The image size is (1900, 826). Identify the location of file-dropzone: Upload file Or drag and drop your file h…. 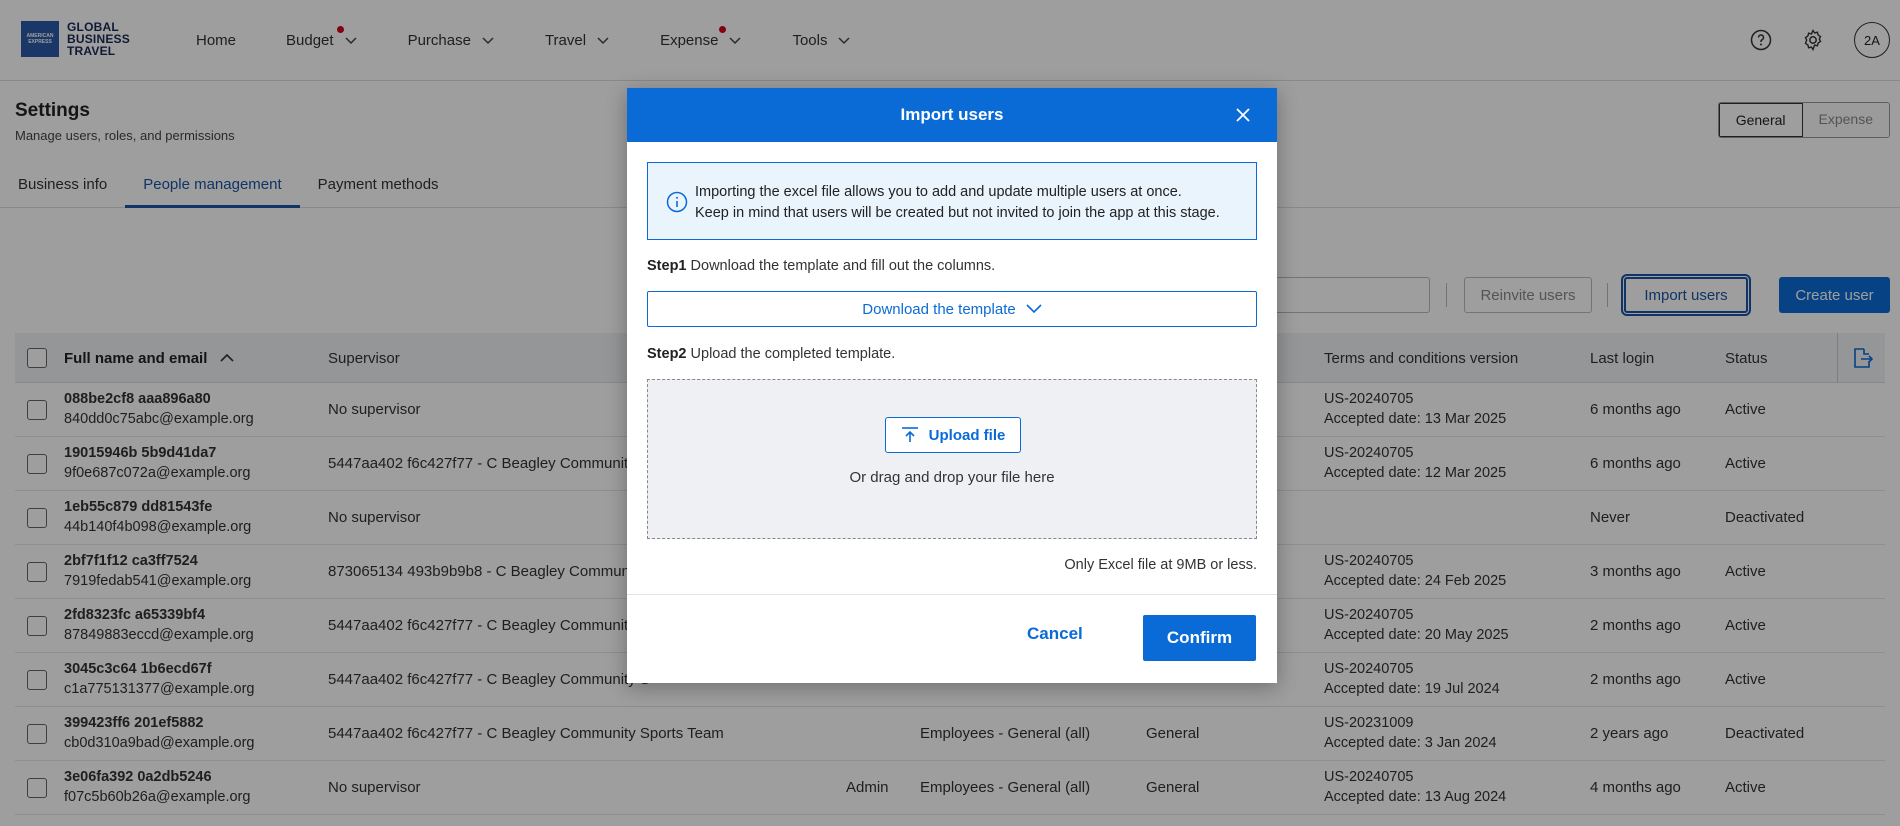
(952, 459).